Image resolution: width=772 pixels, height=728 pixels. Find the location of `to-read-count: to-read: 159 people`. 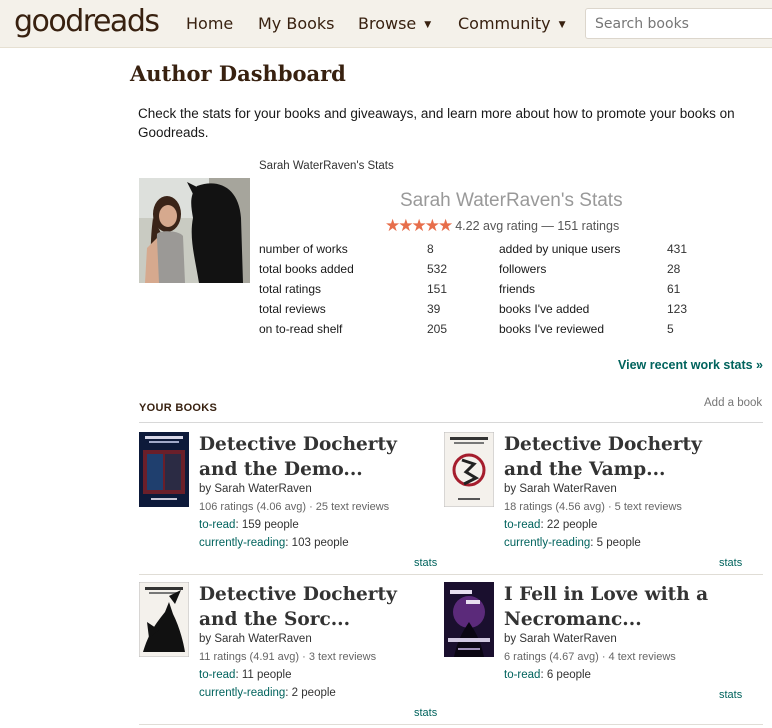

to-read-count: to-read: 159 people is located at coordinates (249, 525).